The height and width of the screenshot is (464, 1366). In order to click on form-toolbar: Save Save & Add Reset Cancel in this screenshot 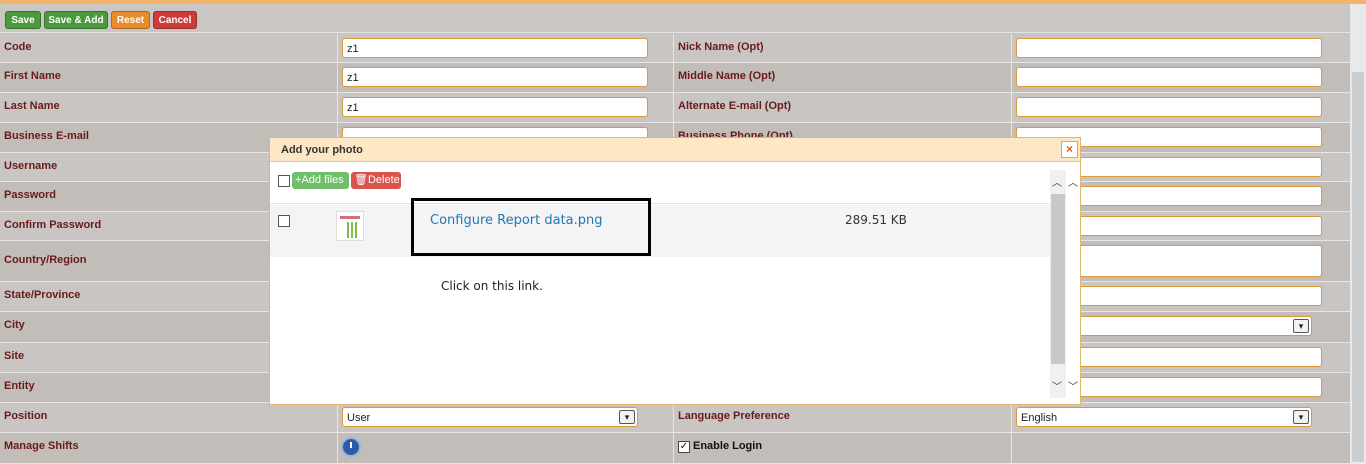, I will do `click(675, 18)`.